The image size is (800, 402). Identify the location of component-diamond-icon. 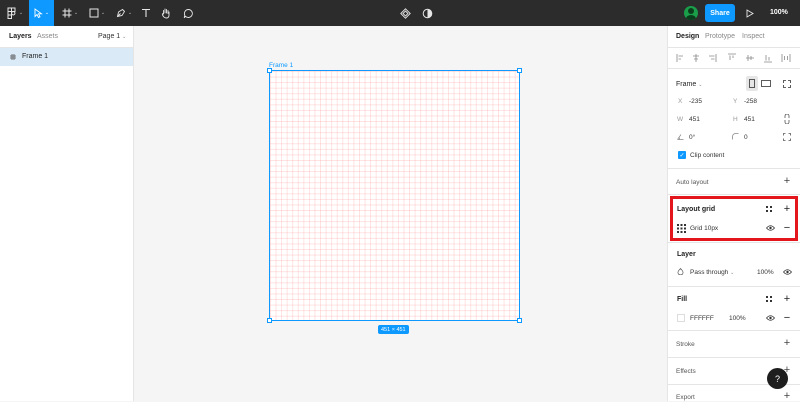
(405, 13).